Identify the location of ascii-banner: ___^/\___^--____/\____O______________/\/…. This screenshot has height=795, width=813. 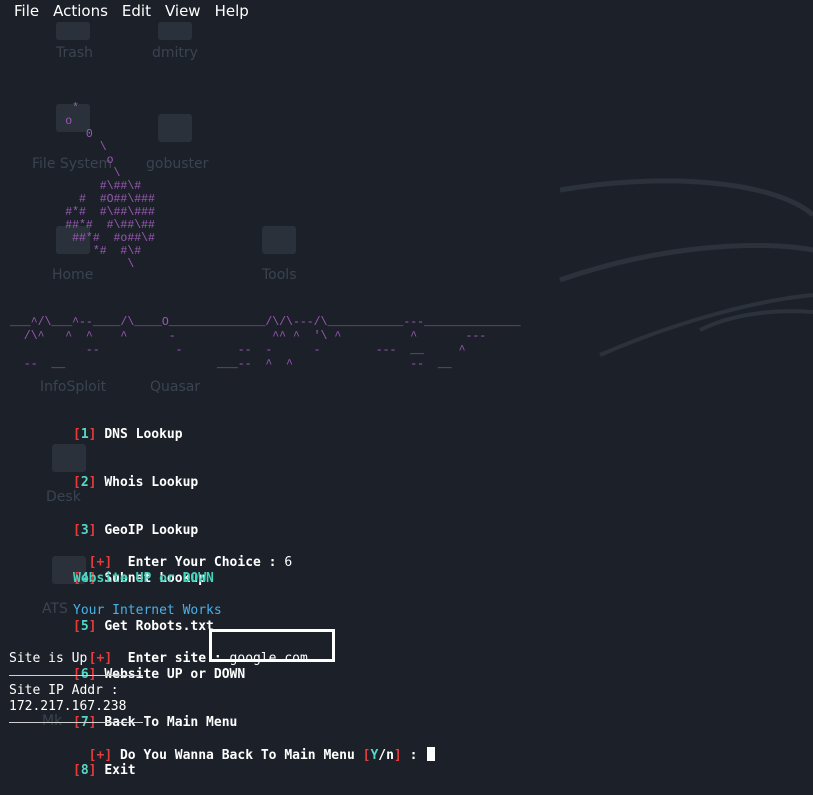
(265, 343).